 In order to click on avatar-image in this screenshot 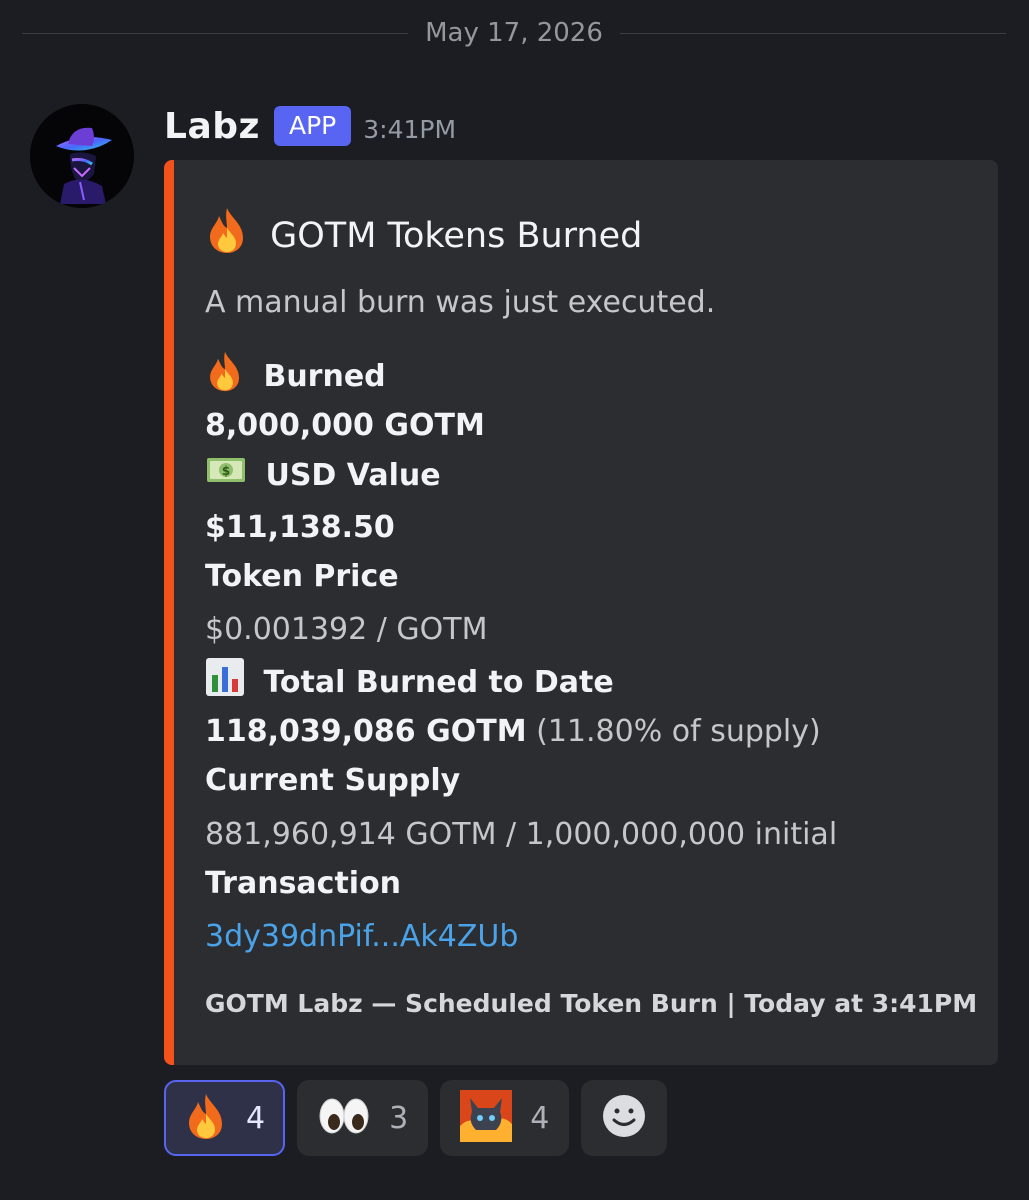, I will do `click(82, 156)`.